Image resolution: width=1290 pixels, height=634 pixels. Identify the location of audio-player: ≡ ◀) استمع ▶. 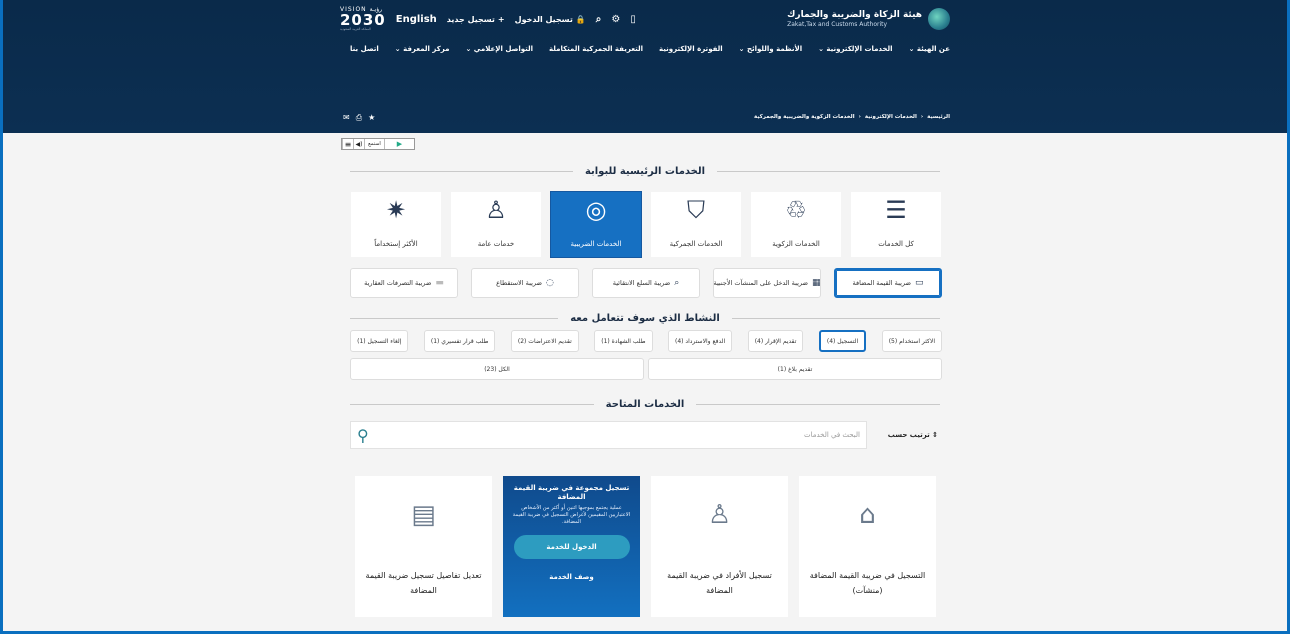
(378, 144).